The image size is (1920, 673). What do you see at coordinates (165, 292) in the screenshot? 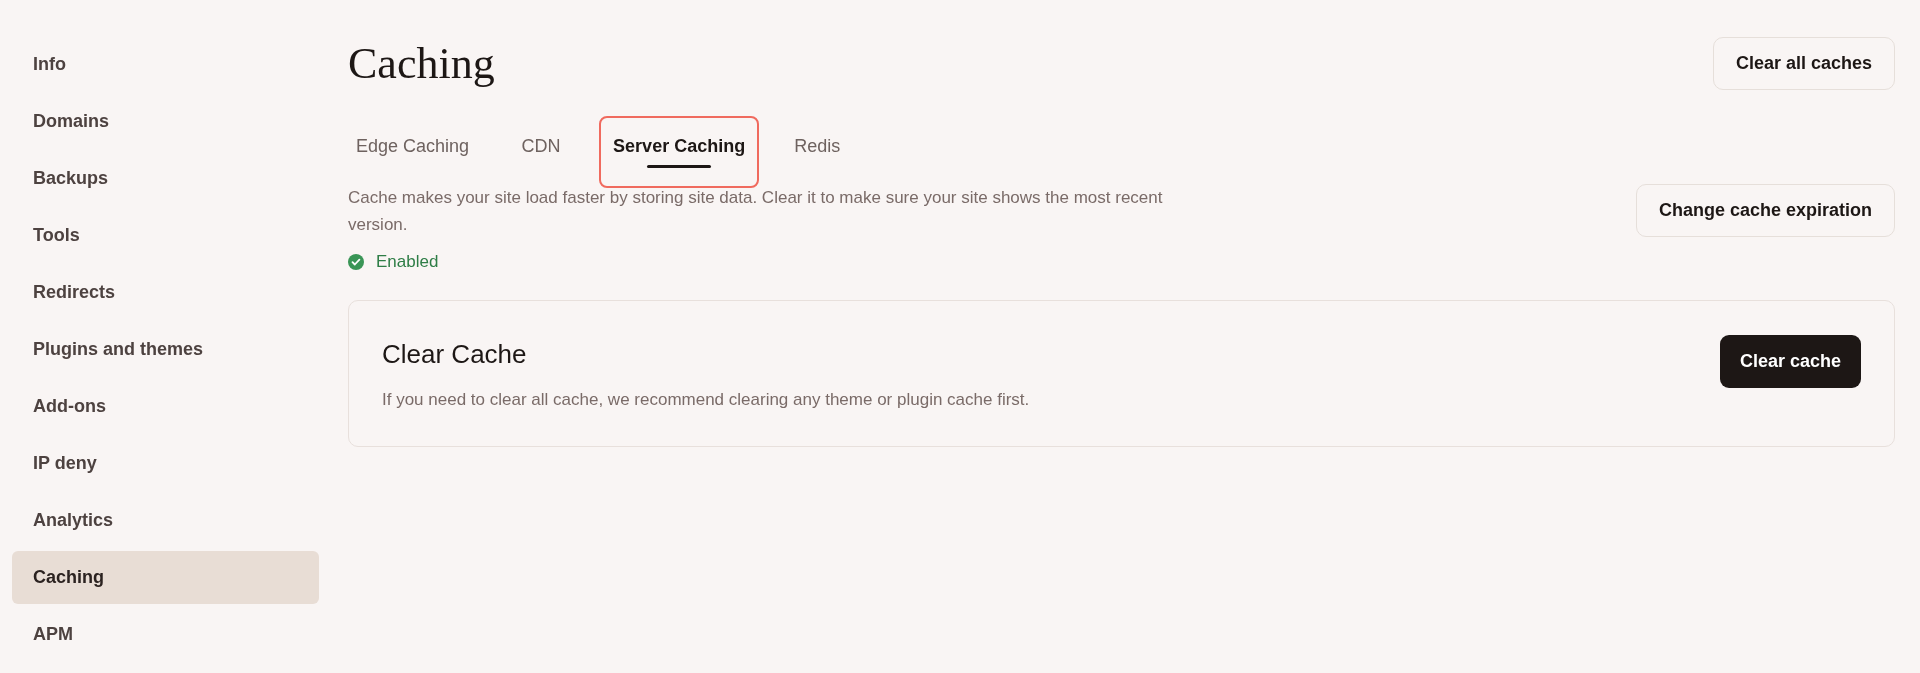
I see `sidebar-item: Redirects` at bounding box center [165, 292].